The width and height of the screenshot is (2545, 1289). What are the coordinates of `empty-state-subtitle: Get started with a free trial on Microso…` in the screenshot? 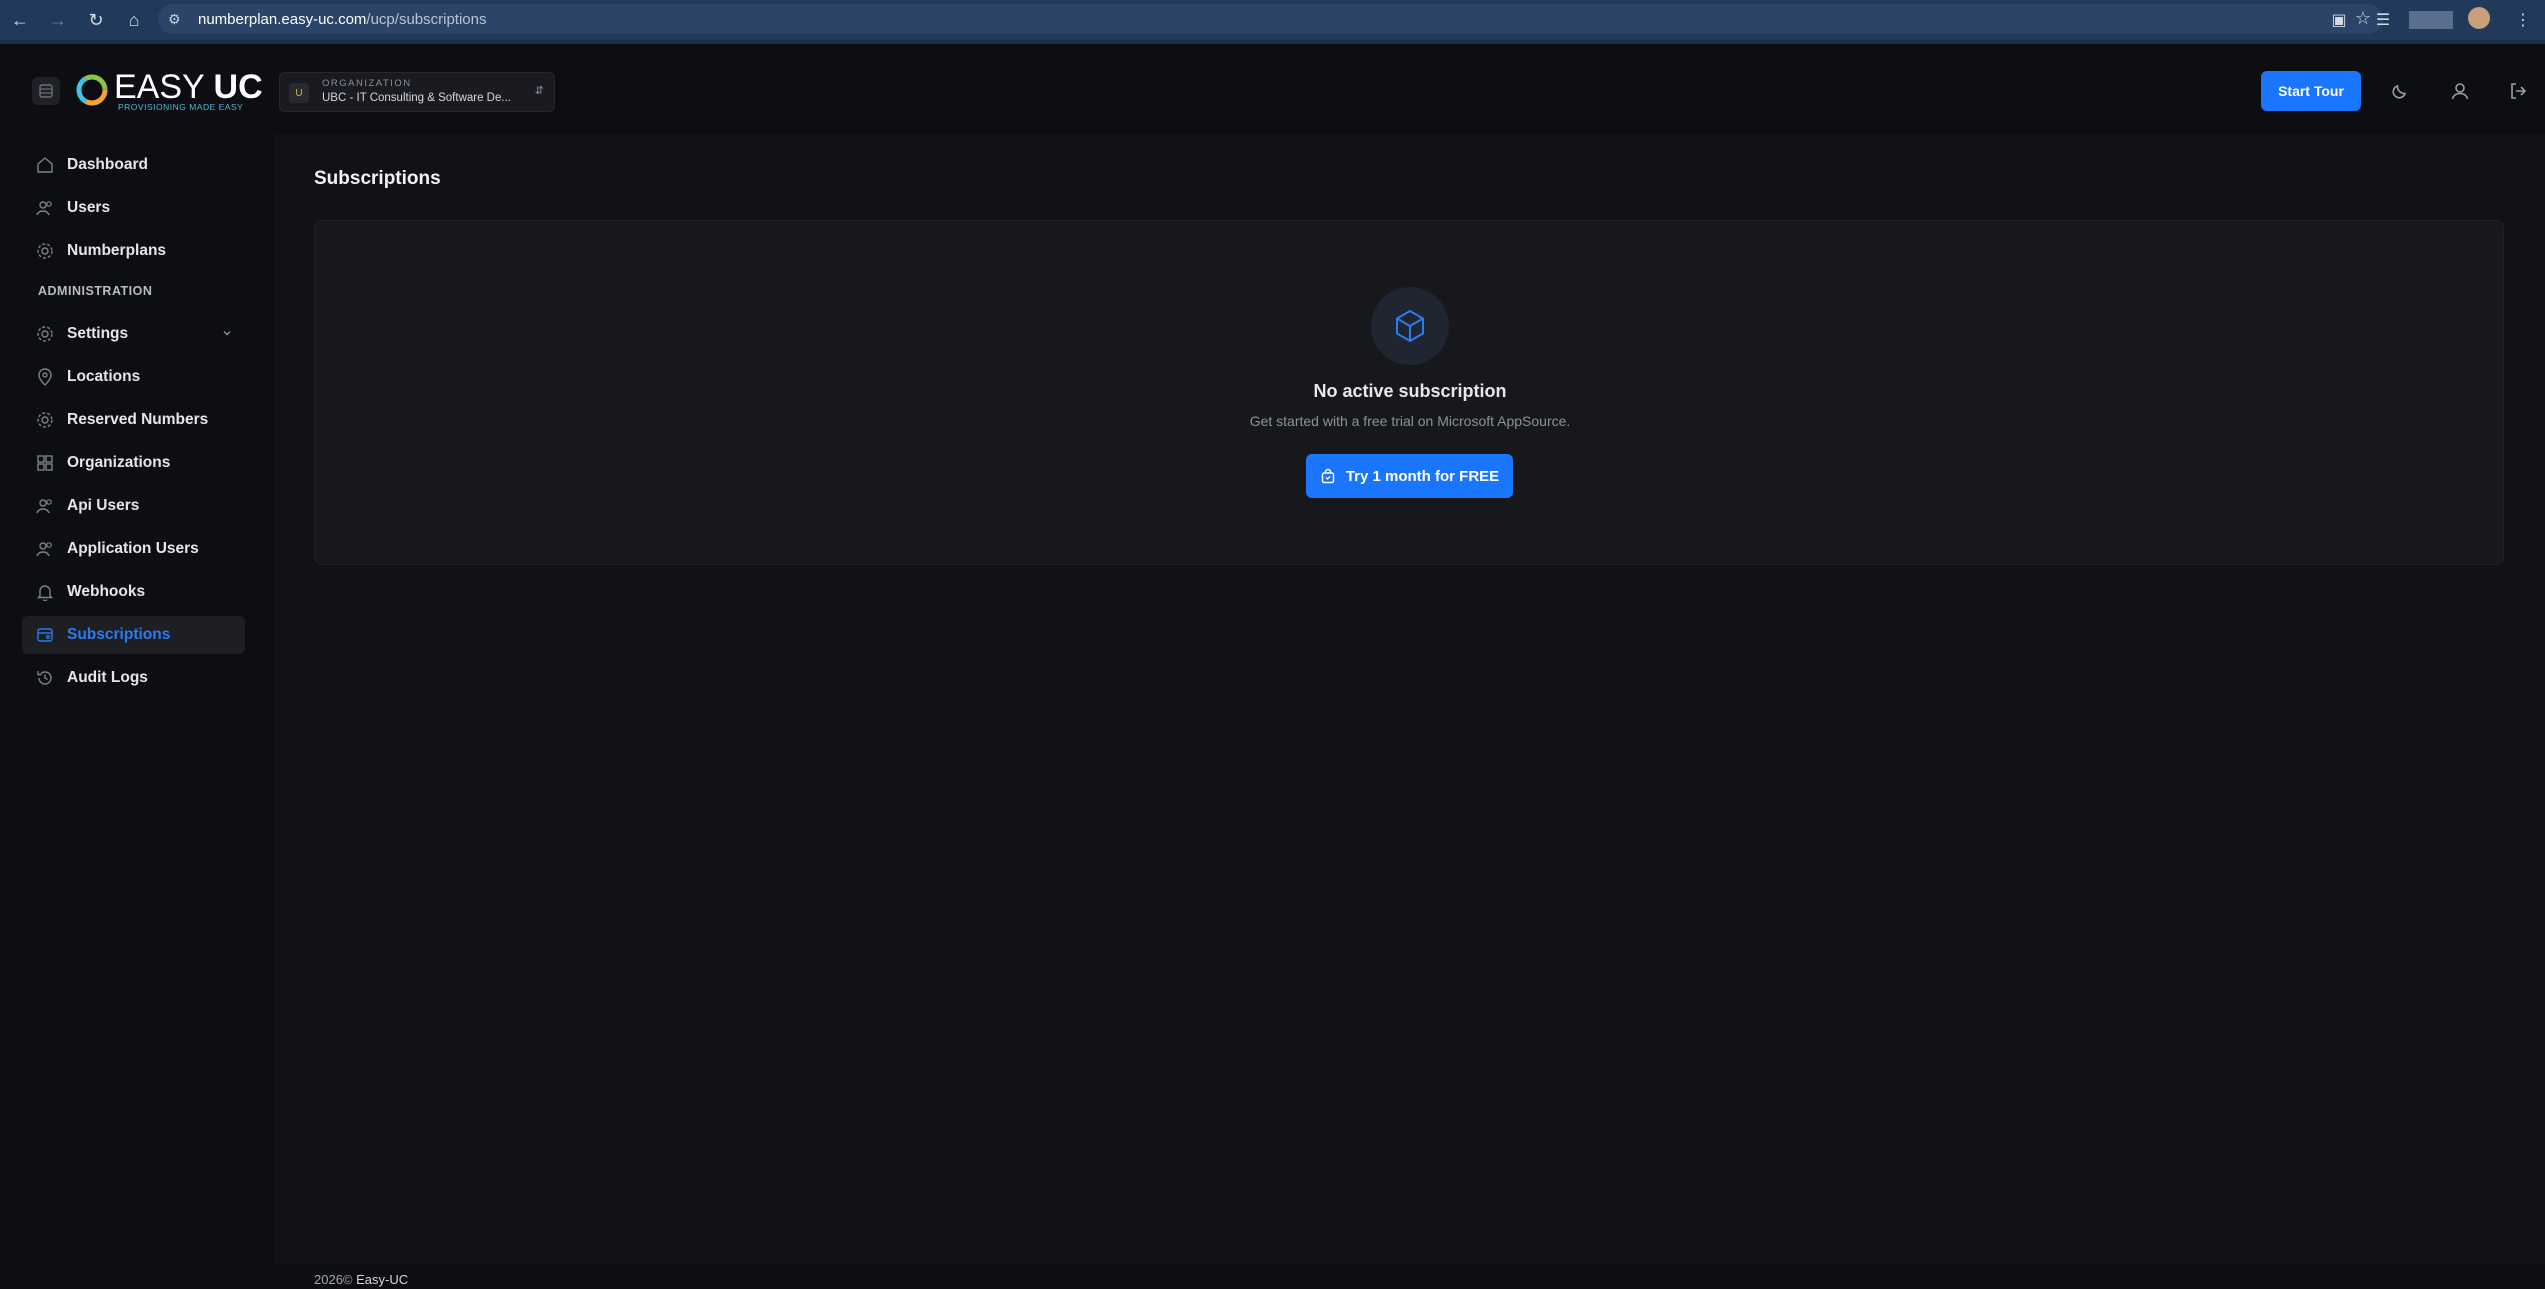 It's located at (1410, 421).